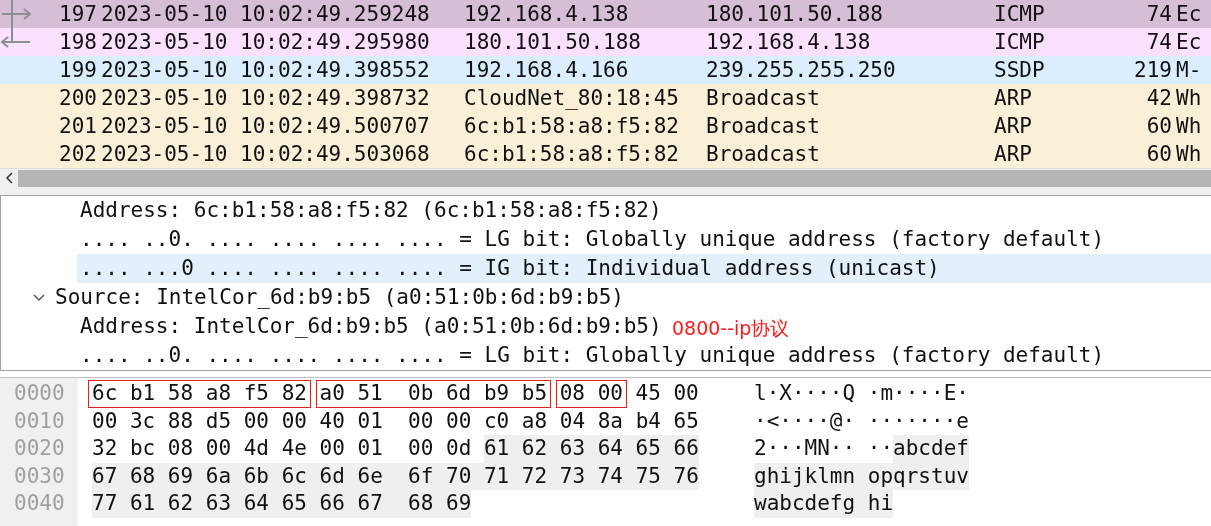 The width and height of the screenshot is (1211, 526). Describe the element at coordinates (395, 421) in the screenshot. I see `hex-bytes: 00 3c 88 d5 00 00 40 01 00 00 c0 a8 04 8a b4 65` at that location.